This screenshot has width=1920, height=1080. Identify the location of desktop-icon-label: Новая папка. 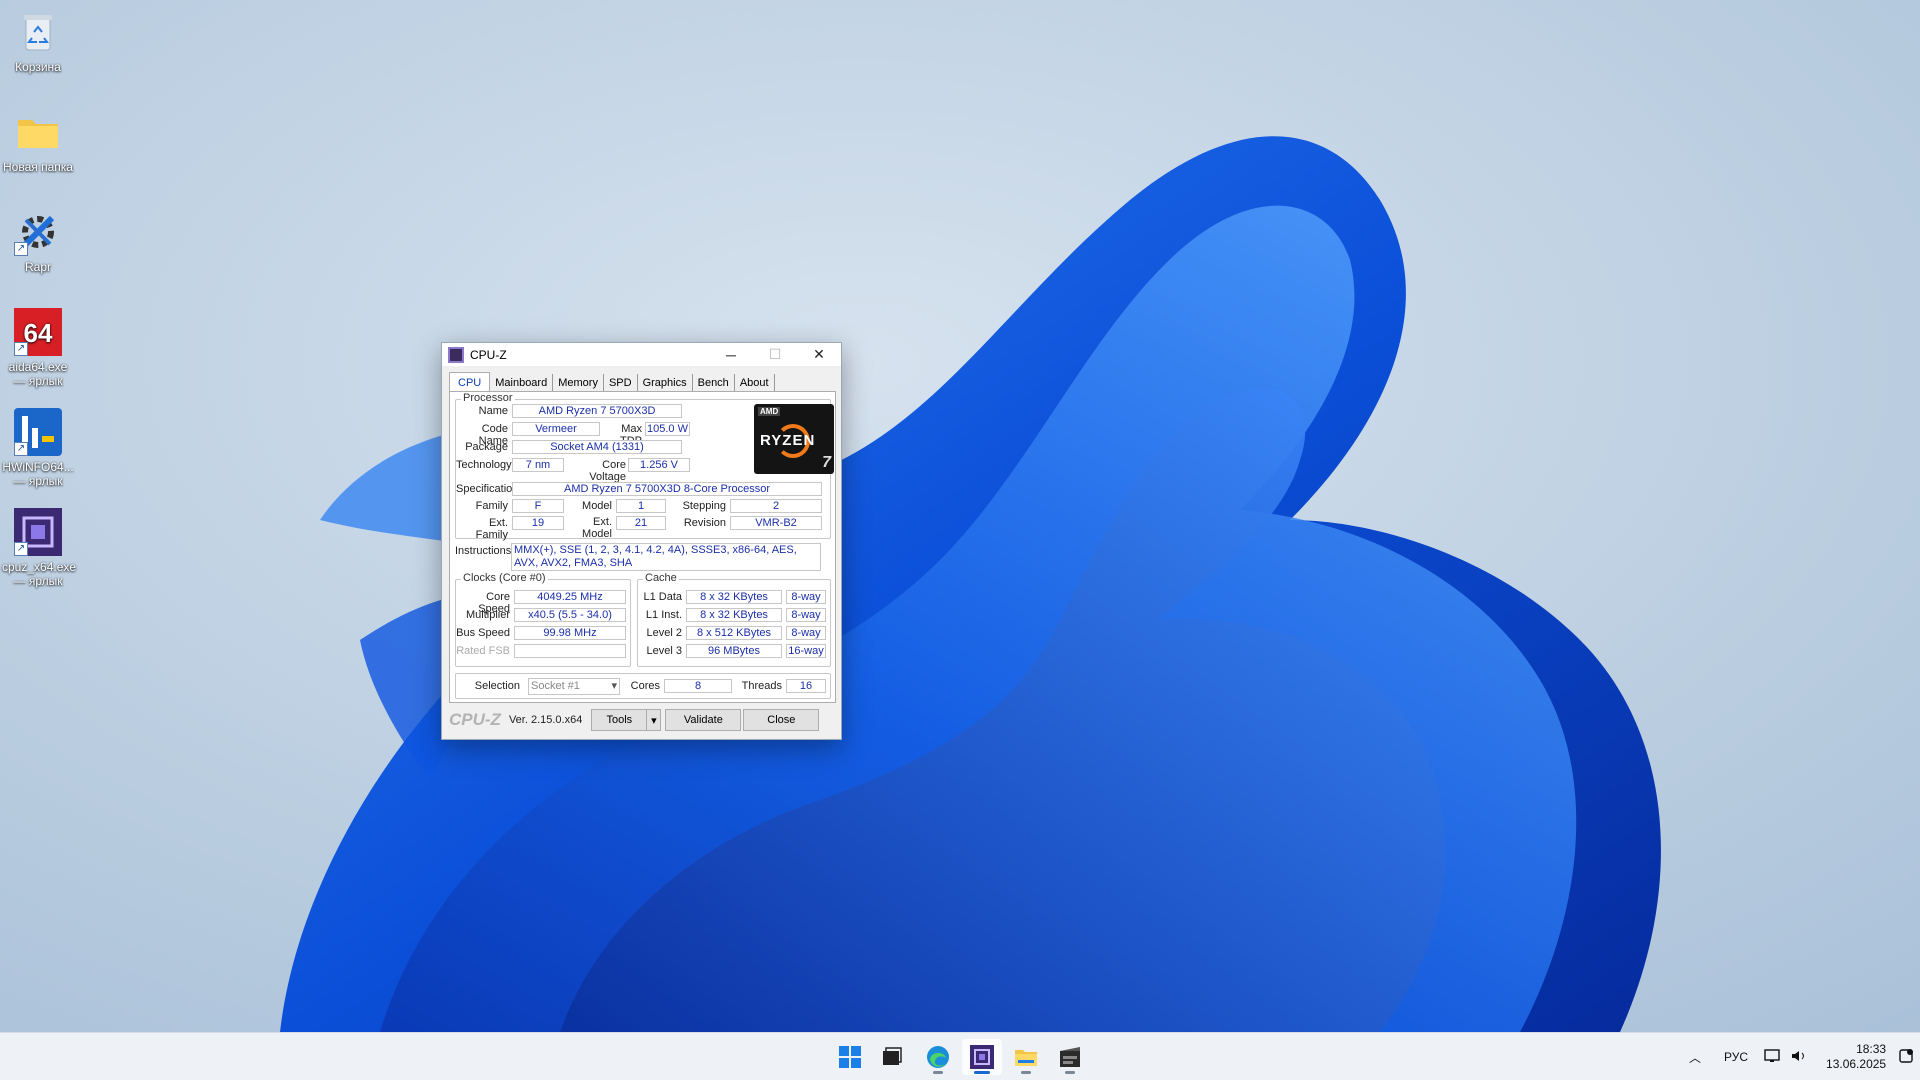
(38, 167).